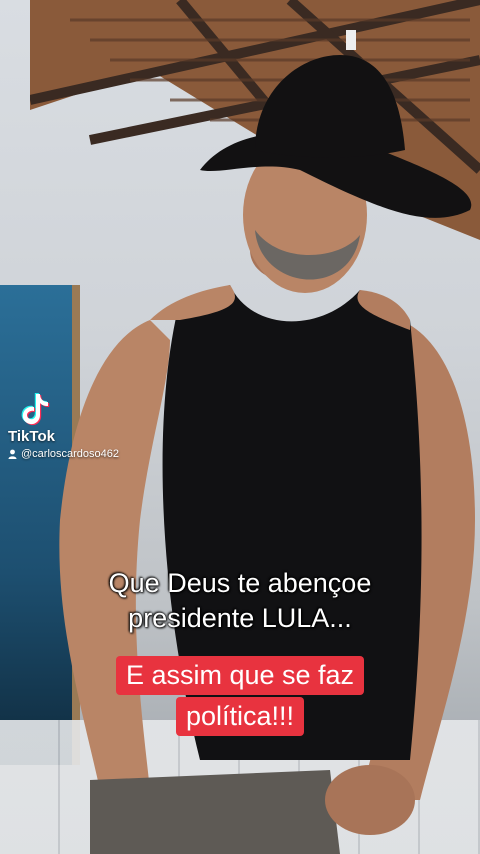 The height and width of the screenshot is (854, 480). I want to click on user-icon, so click(12, 454).